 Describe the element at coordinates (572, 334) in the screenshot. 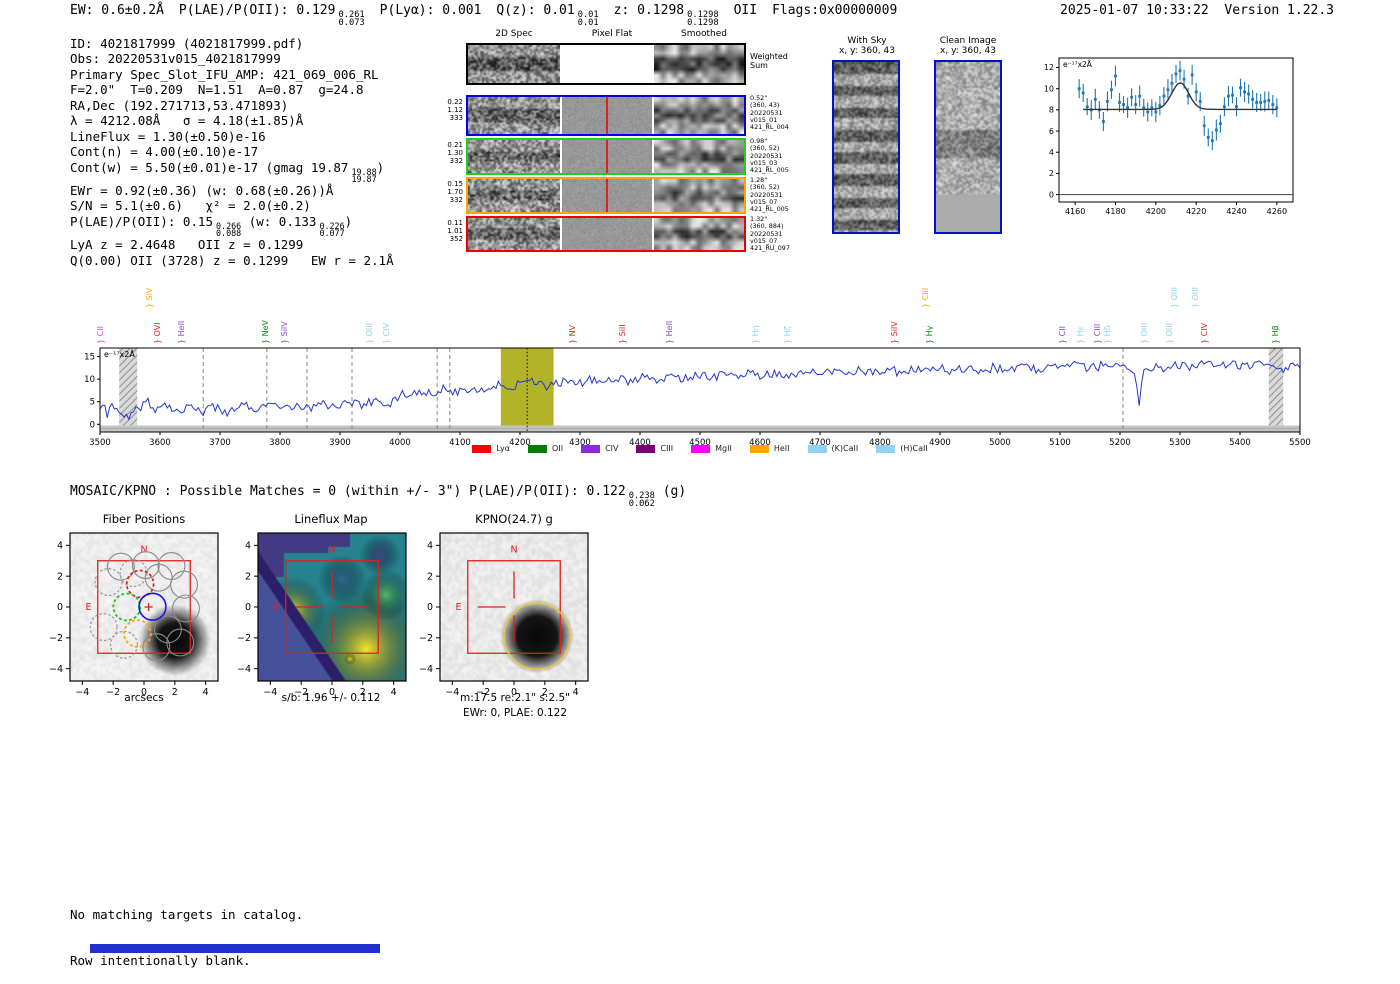

I see `emission-line-label: } NV` at that location.